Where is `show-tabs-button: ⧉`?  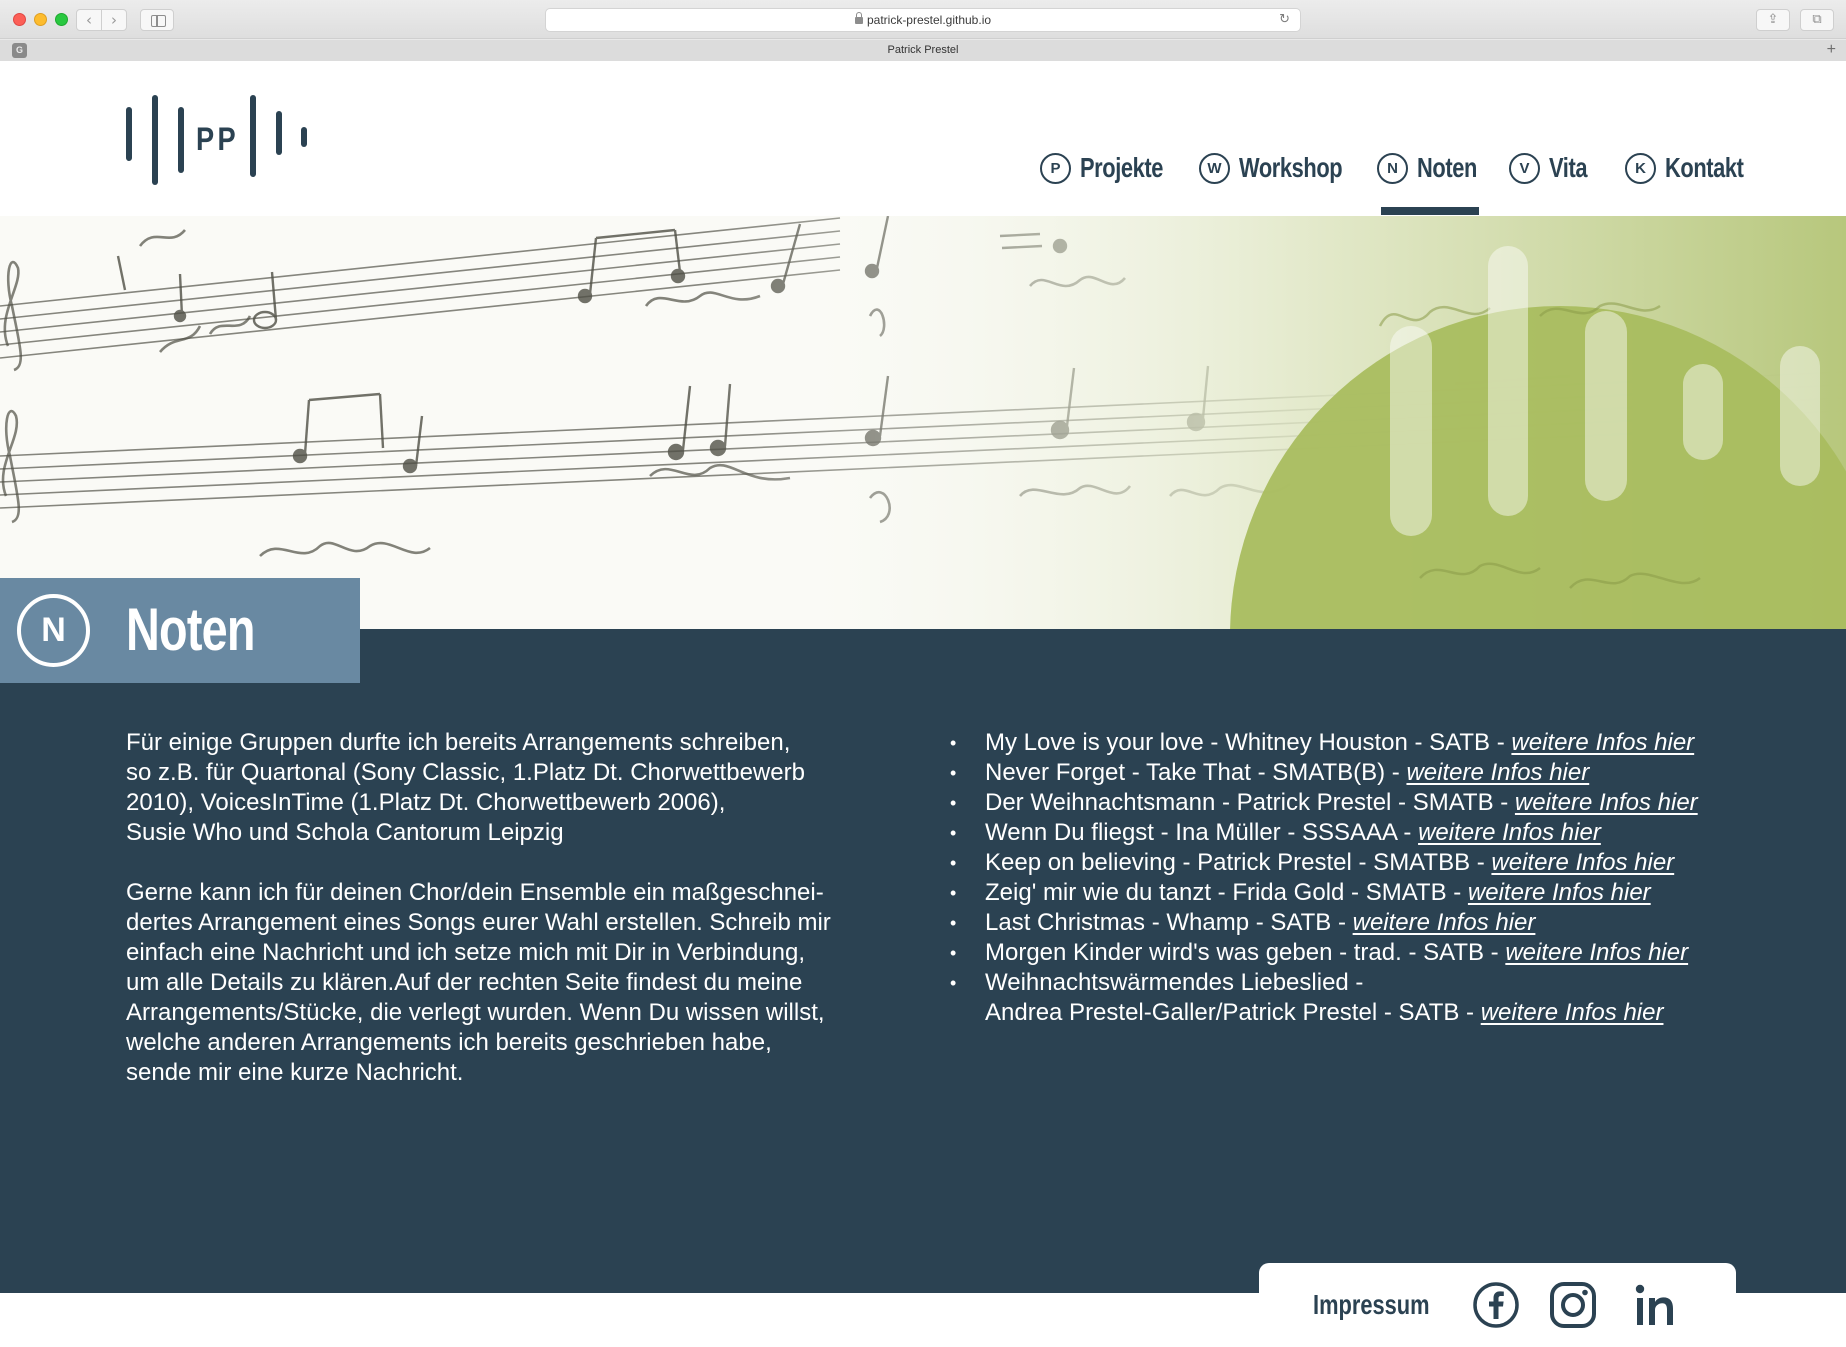
show-tabs-button: ⧉ is located at coordinates (1817, 20).